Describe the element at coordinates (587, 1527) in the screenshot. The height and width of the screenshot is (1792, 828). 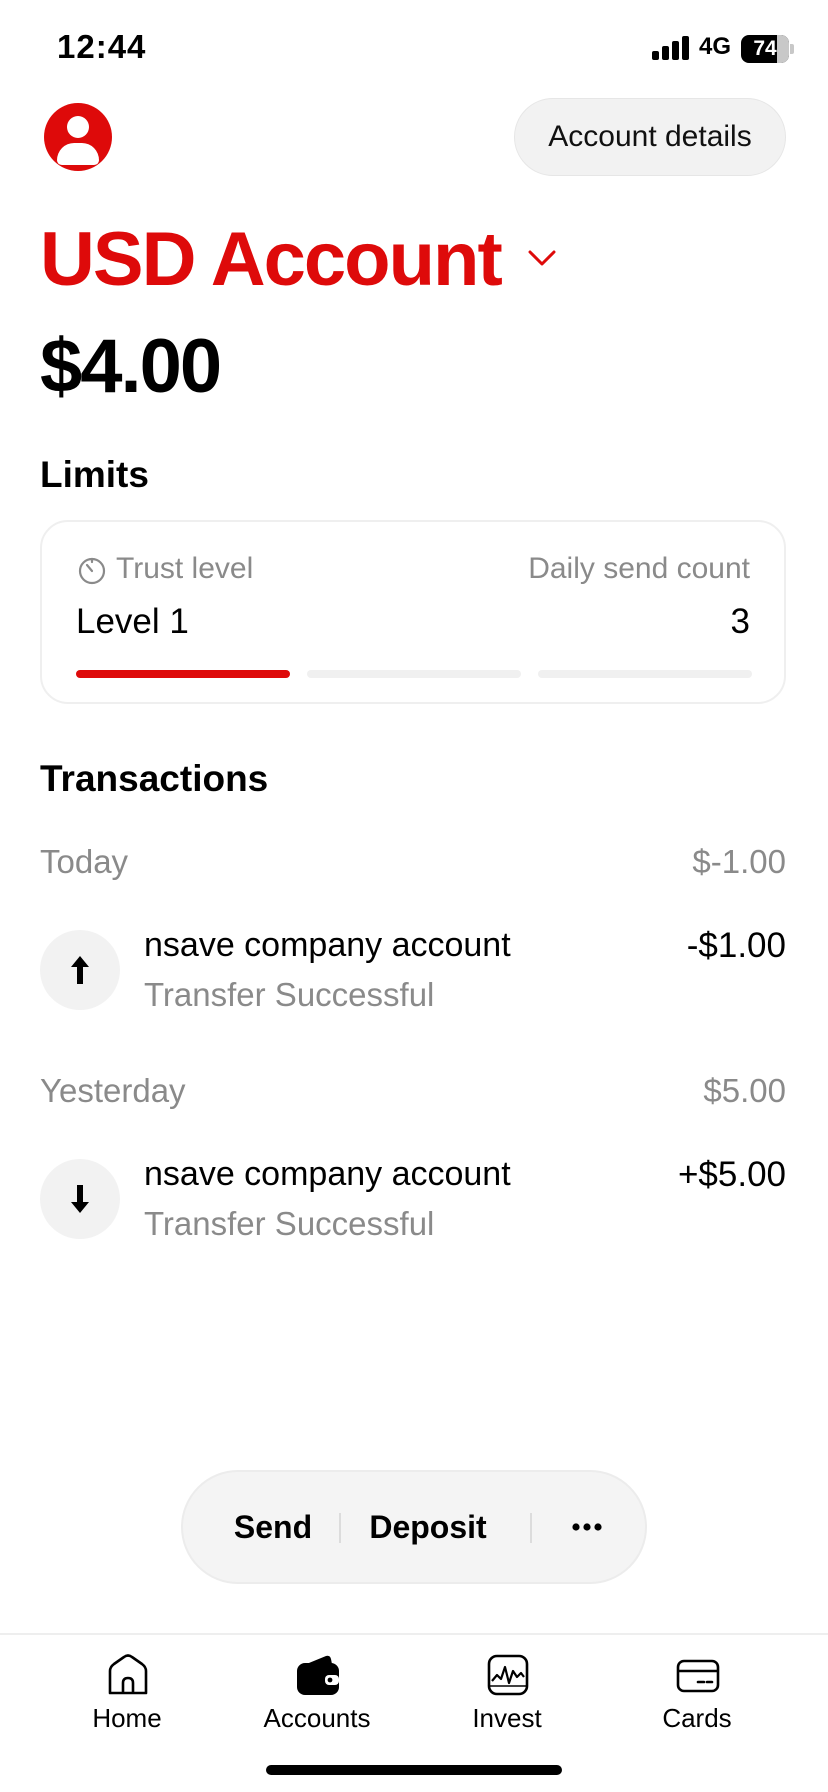
I see `more-icon` at that location.